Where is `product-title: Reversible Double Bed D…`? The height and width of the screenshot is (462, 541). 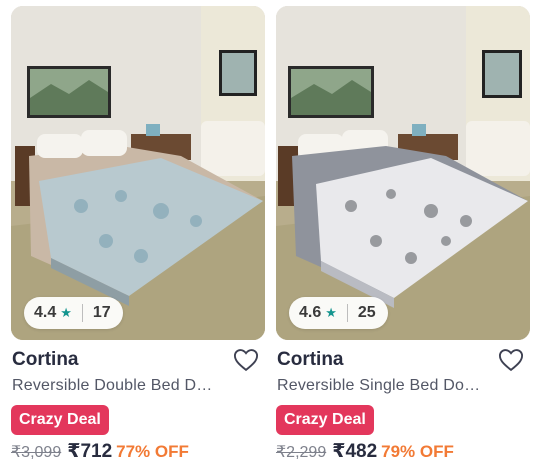
product-title: Reversible Double Bed D… is located at coordinates (134, 386).